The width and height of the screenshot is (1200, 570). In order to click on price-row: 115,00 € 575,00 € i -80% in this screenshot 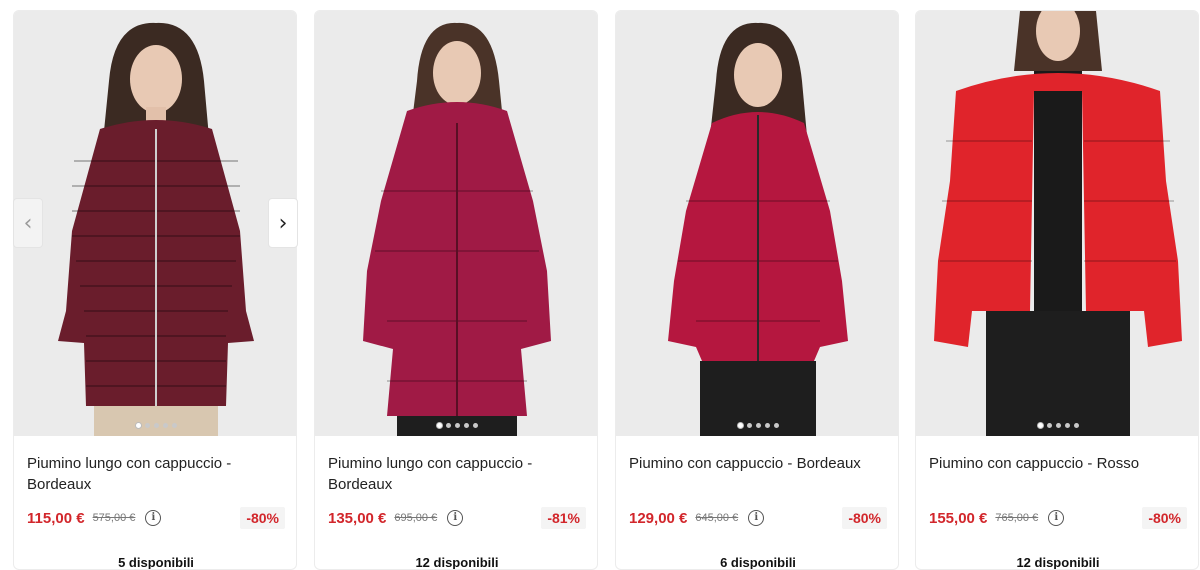, I will do `click(156, 518)`.